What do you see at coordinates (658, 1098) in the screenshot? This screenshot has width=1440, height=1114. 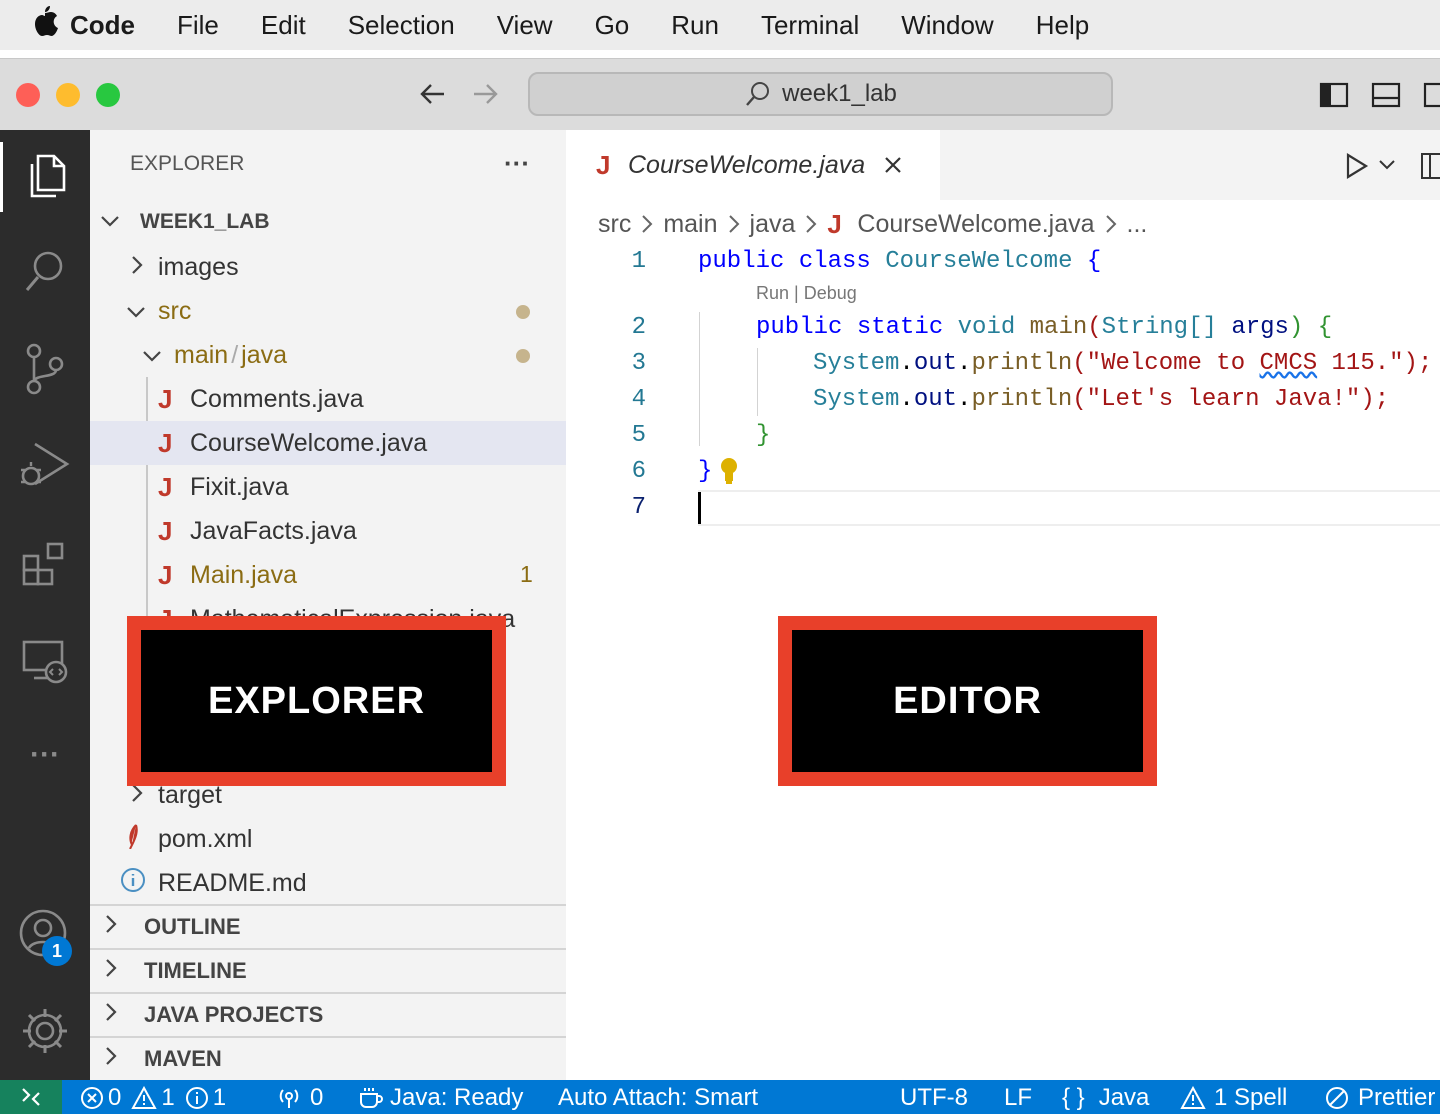 I see `auto-attach-status: Auto Attach: Smart` at bounding box center [658, 1098].